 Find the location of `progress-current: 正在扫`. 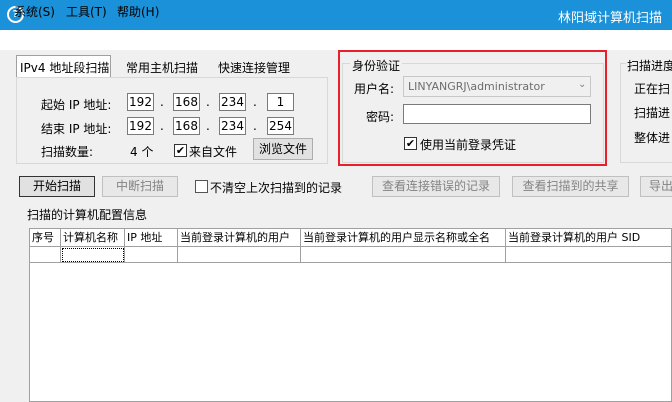

progress-current: 正在扫 is located at coordinates (652, 89).